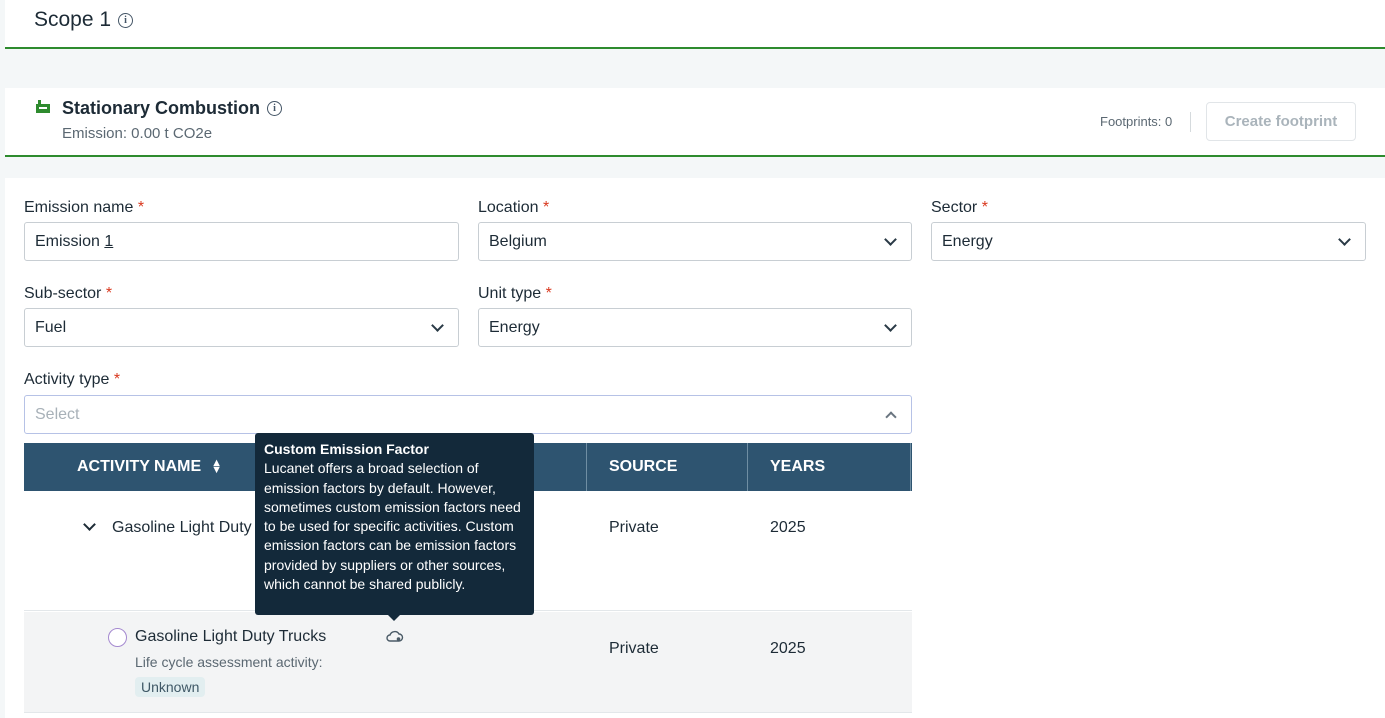 This screenshot has width=1385, height=718. I want to click on activity-type-label: Activity type *, so click(72, 380).